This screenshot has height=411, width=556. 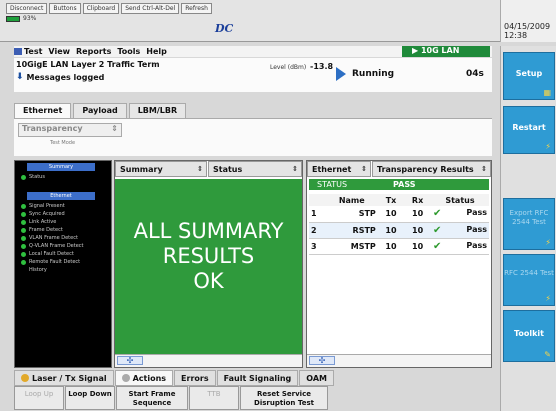 I want to click on row-status: ✔ Pass, so click(x=459, y=230).